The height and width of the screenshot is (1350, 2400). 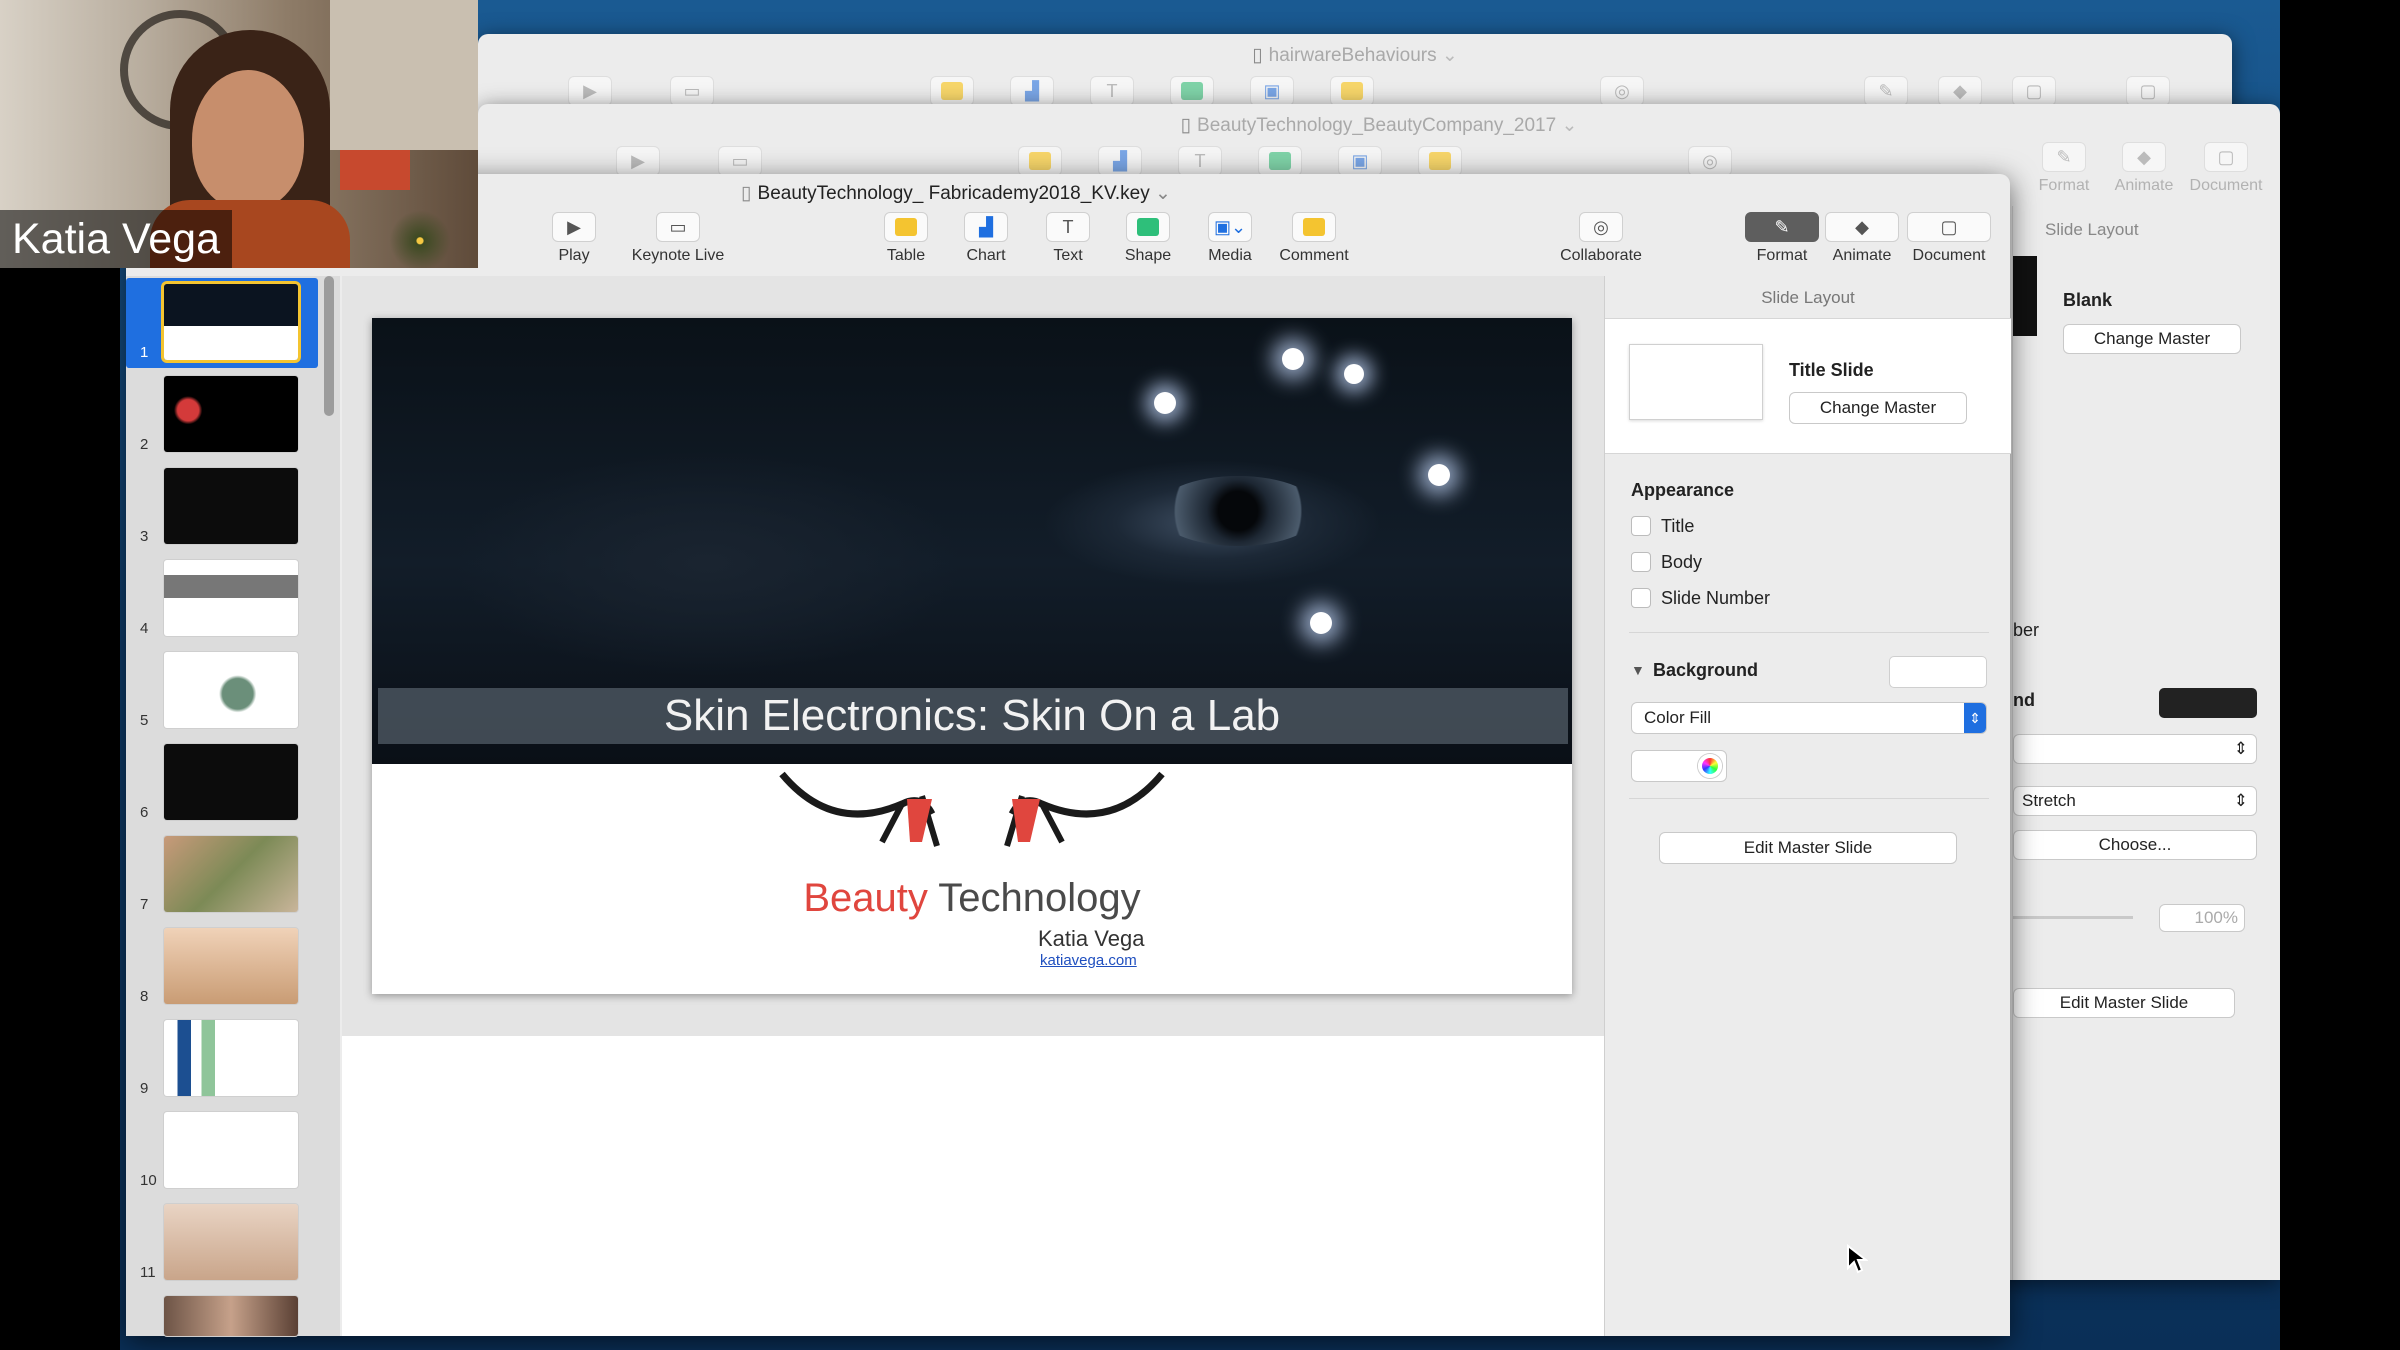 I want to click on collaborate-label: Collaborate, so click(x=1601, y=255).